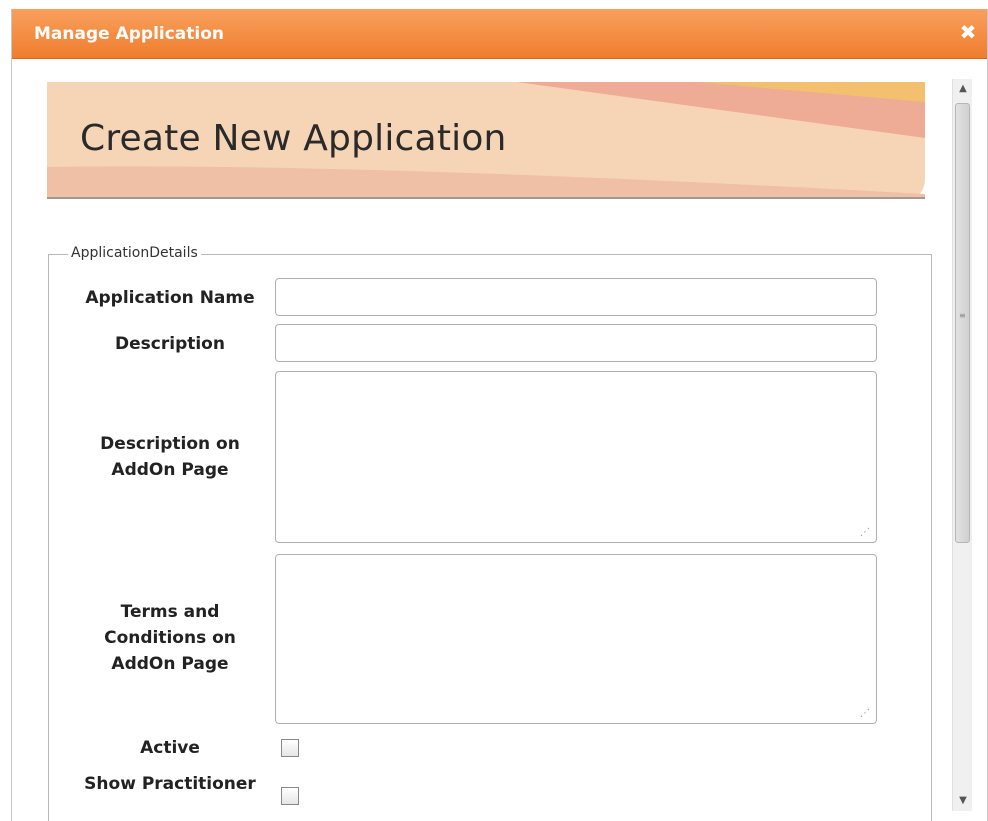 The height and width of the screenshot is (821, 988). I want to click on show-practitioner-label: Show Practitioner, so click(170, 784).